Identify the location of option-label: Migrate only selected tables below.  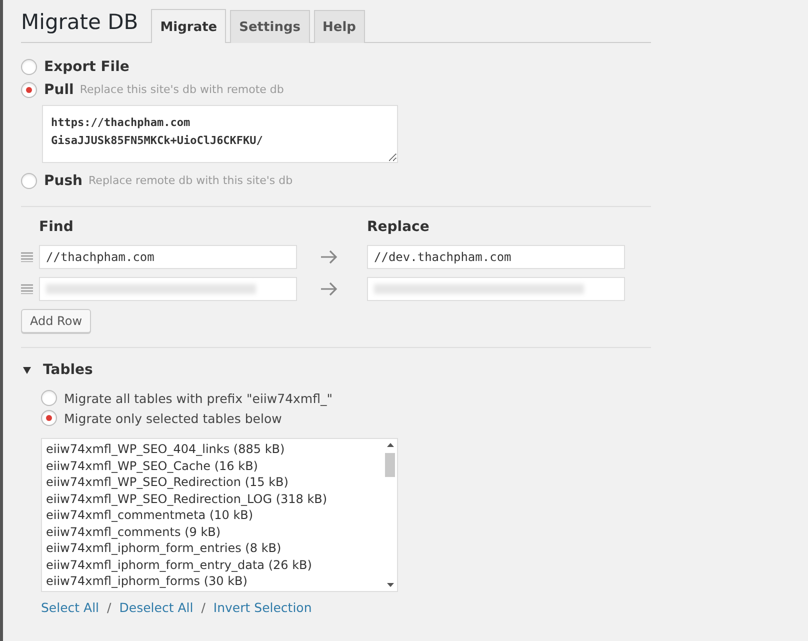
(173, 418).